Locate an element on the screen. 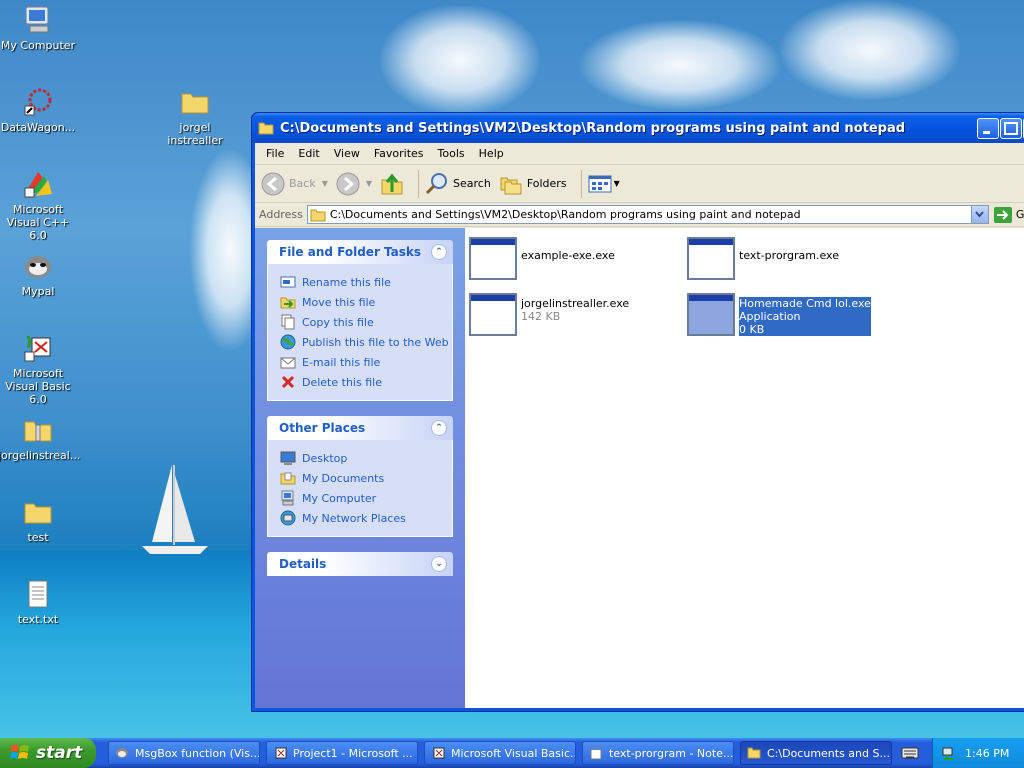  desktop-icon is located at coordinates (288, 458).